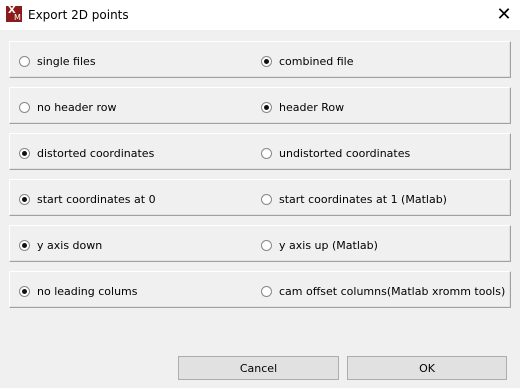 This screenshot has width=520, height=388. I want to click on ok-button: OK, so click(427, 368).